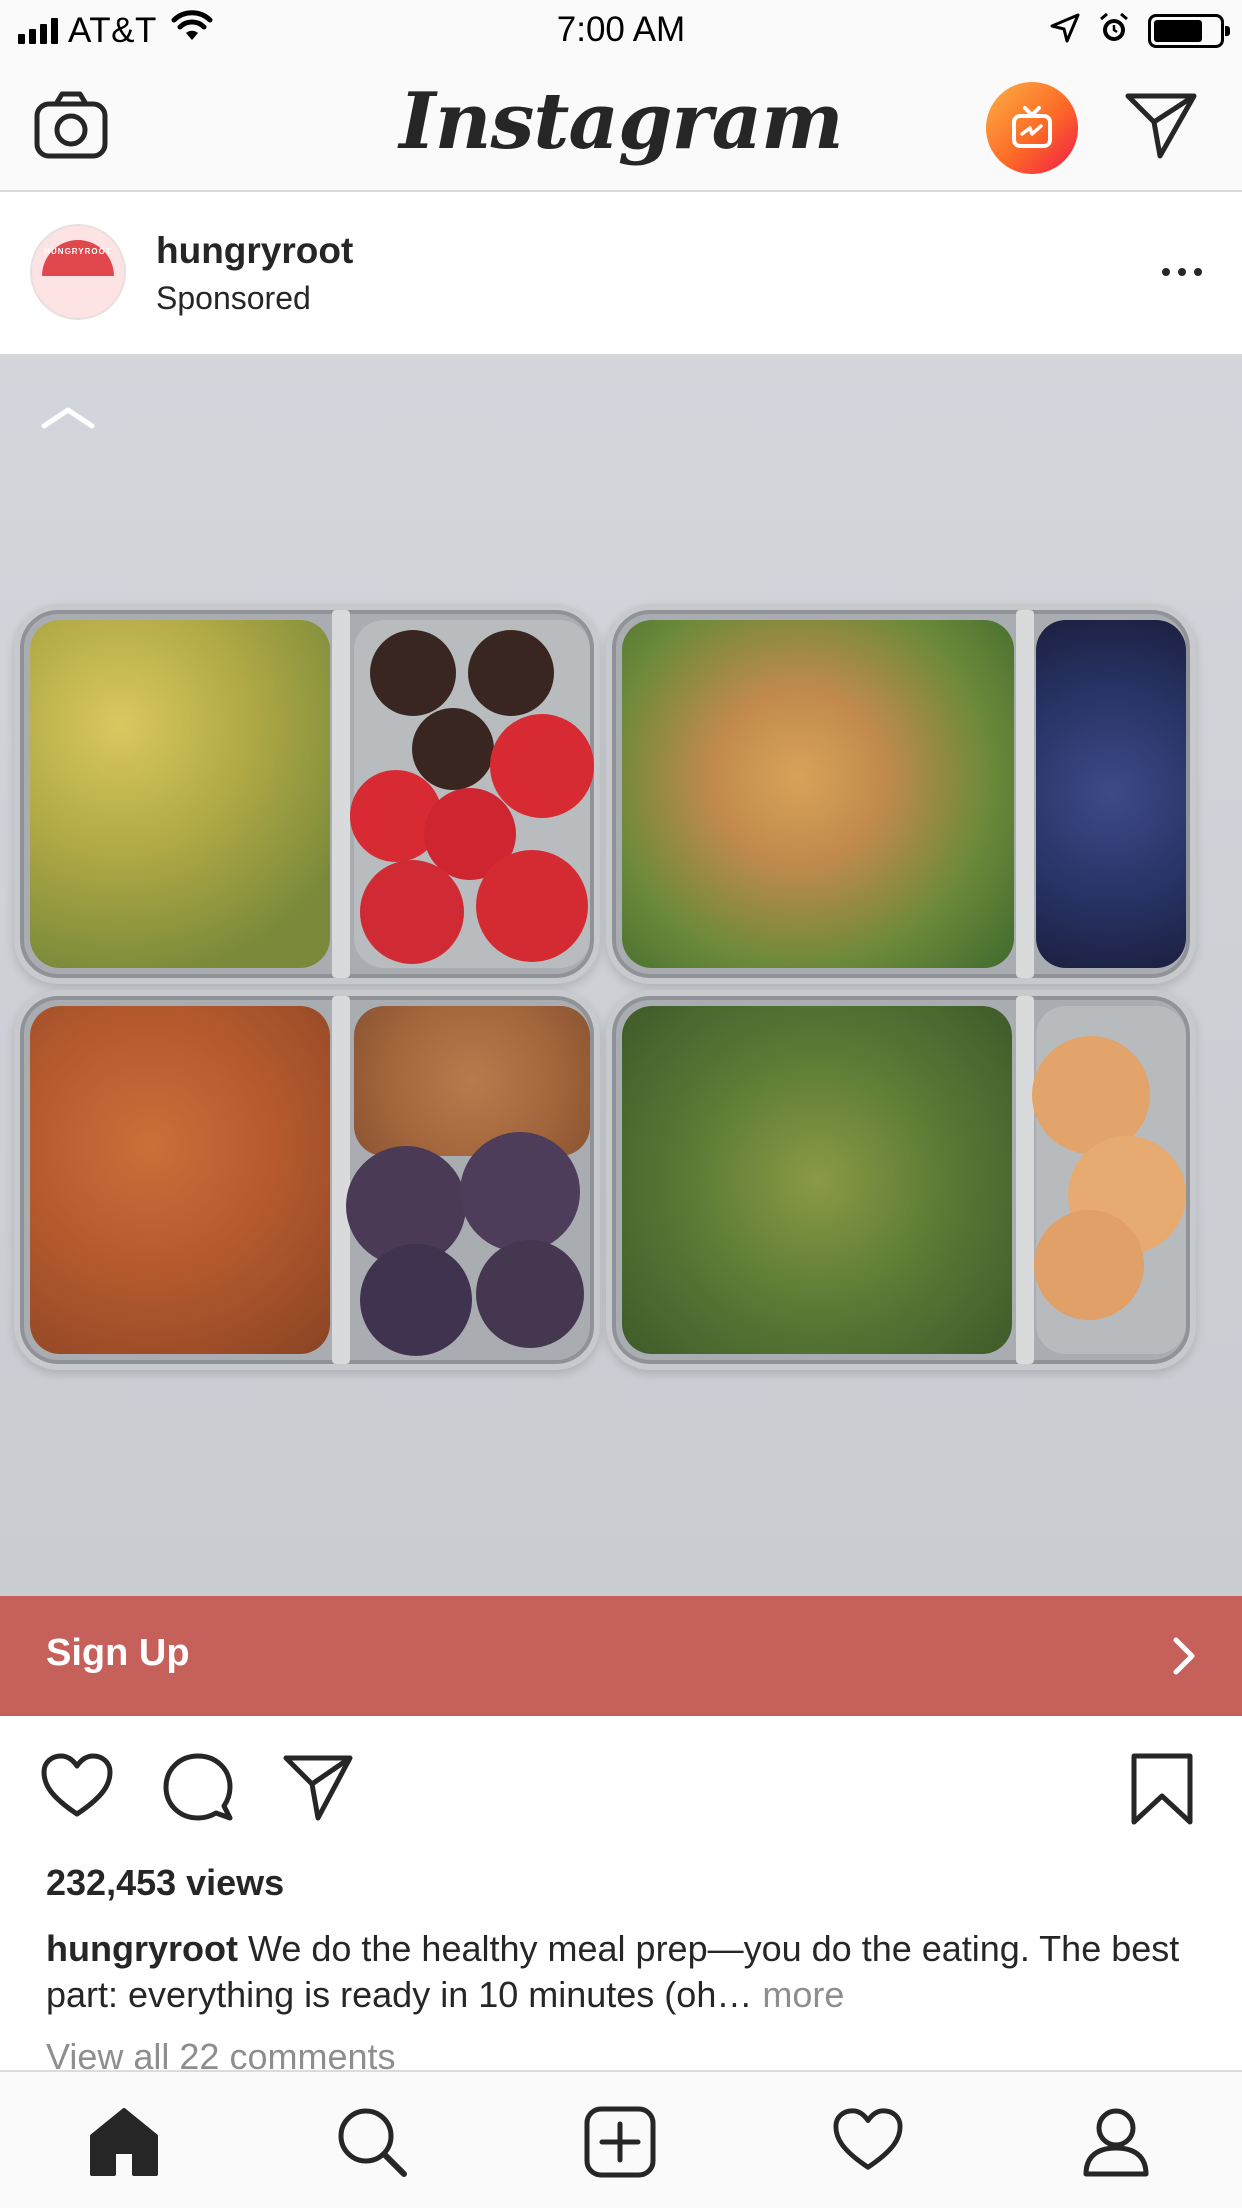 The image size is (1242, 2208). I want to click on avatar-logo-arc, so click(78, 258).